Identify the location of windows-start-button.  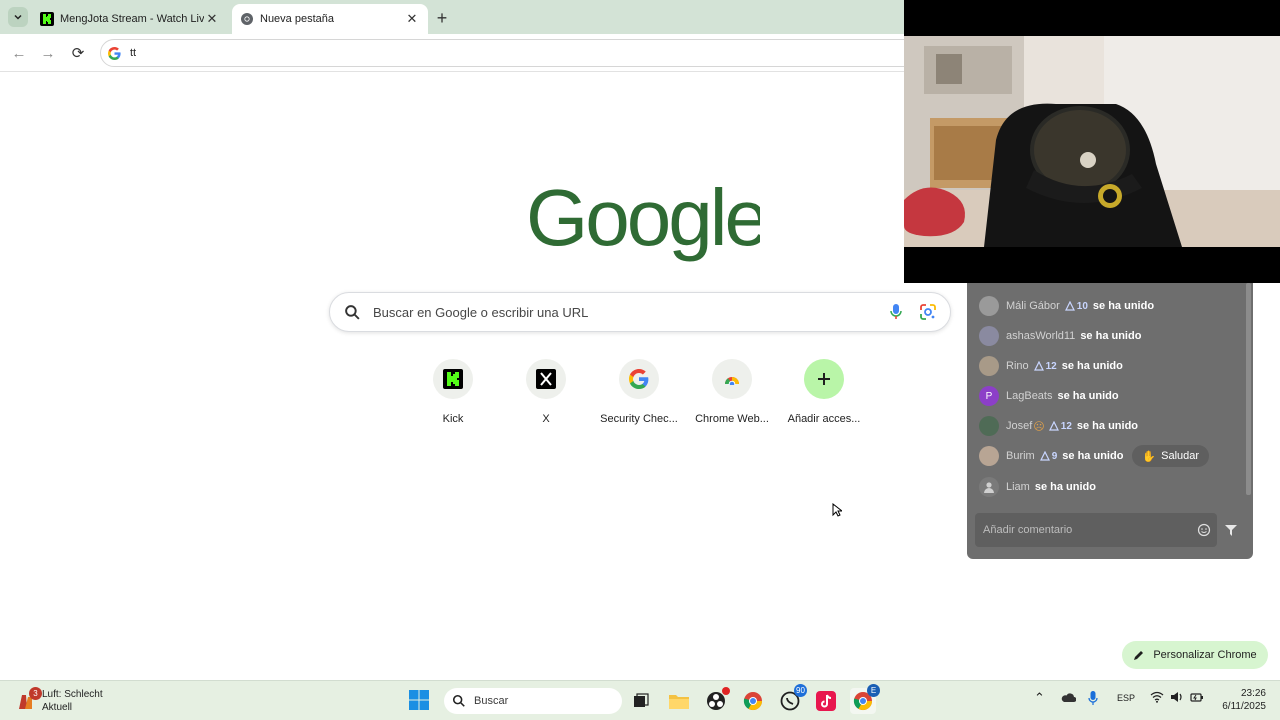
(419, 702).